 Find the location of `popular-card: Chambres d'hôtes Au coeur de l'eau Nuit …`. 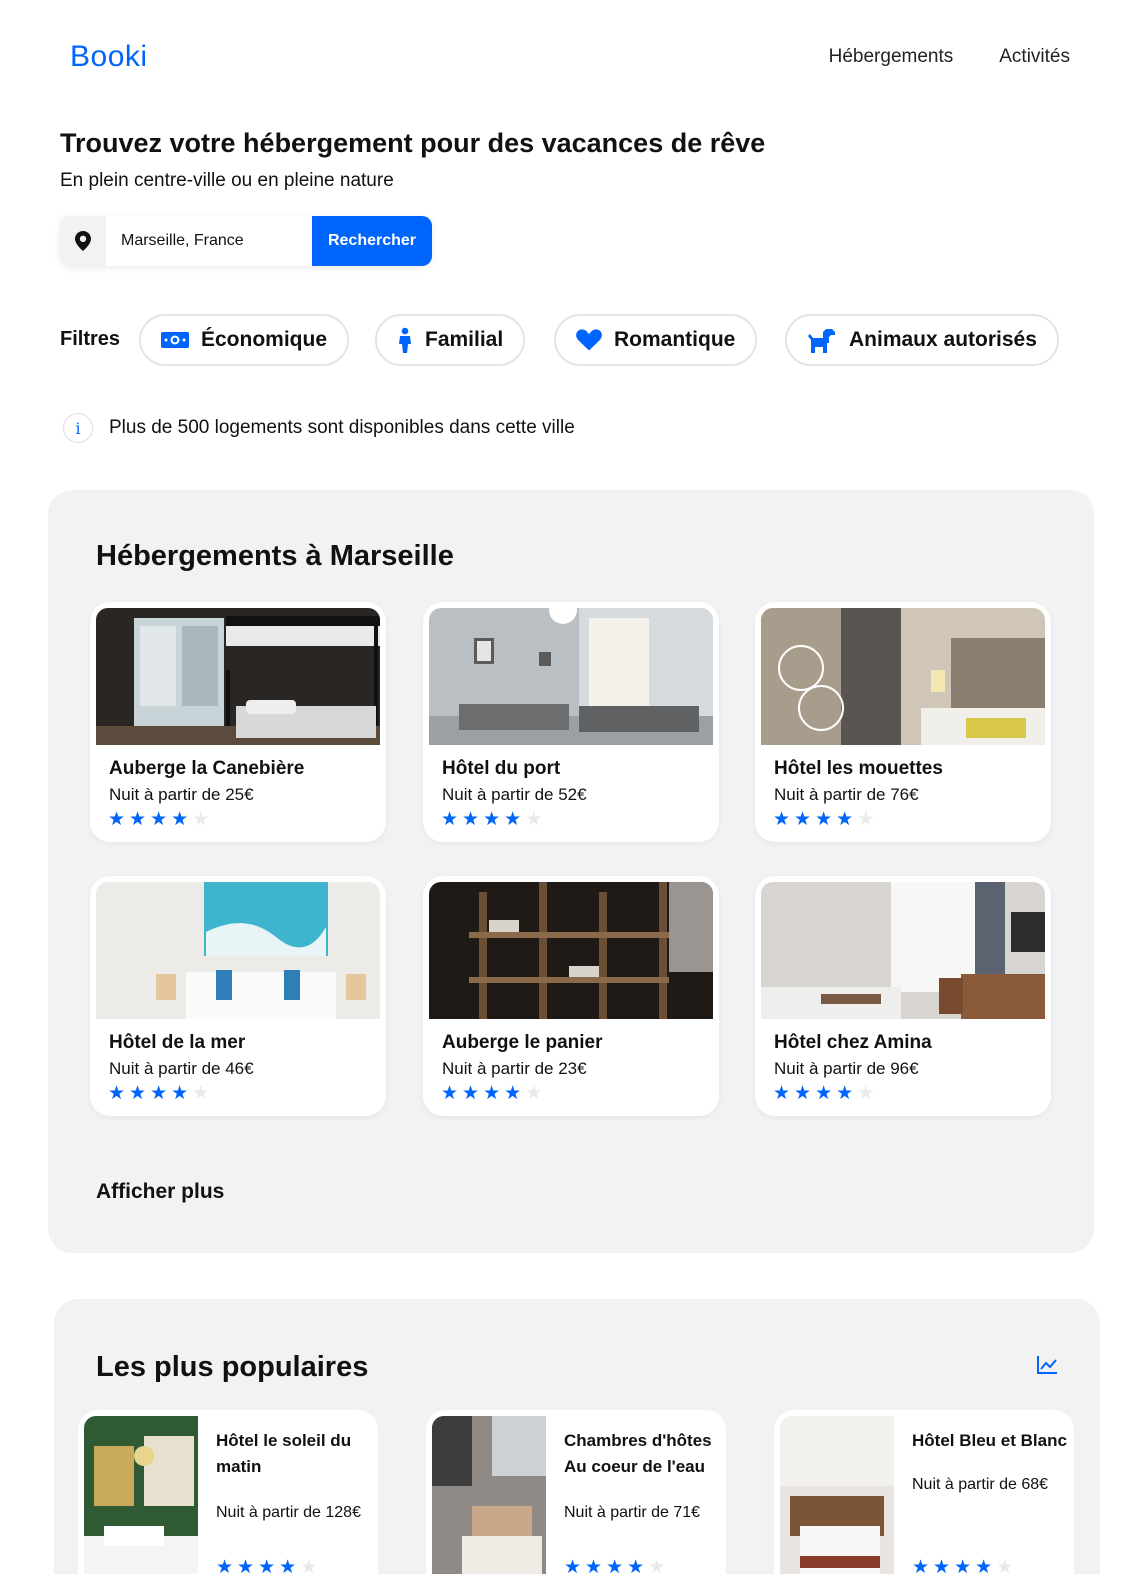

popular-card: Chambres d'hôtes Au coeur de l'eau Nuit … is located at coordinates (576, 1492).